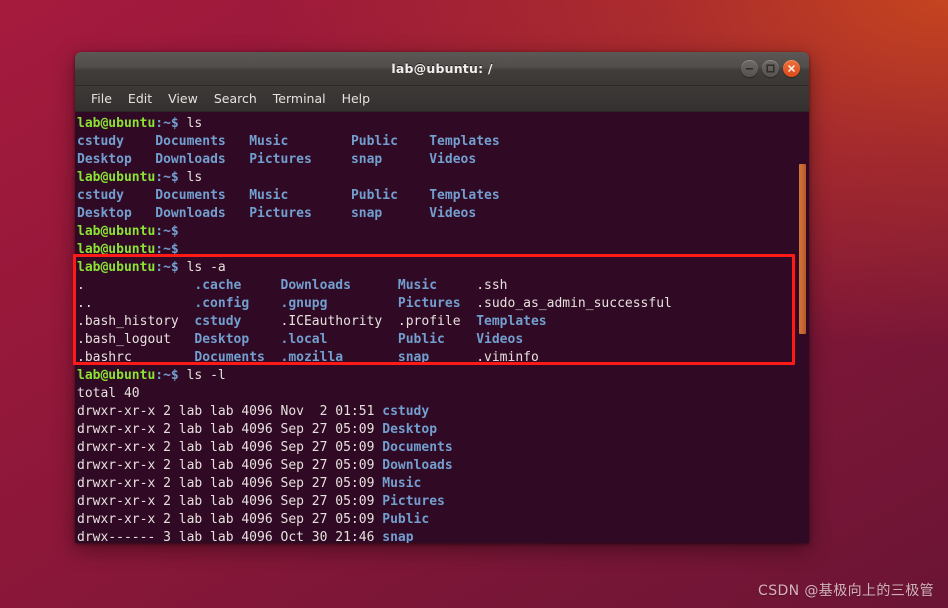 The height and width of the screenshot is (608, 948). I want to click on menu-bar: File Edit View Search Terminal Help, so click(442, 99).